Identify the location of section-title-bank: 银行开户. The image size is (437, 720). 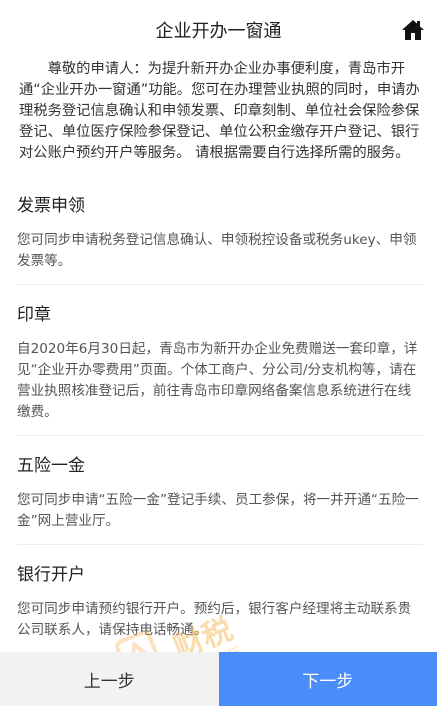
(51, 575).